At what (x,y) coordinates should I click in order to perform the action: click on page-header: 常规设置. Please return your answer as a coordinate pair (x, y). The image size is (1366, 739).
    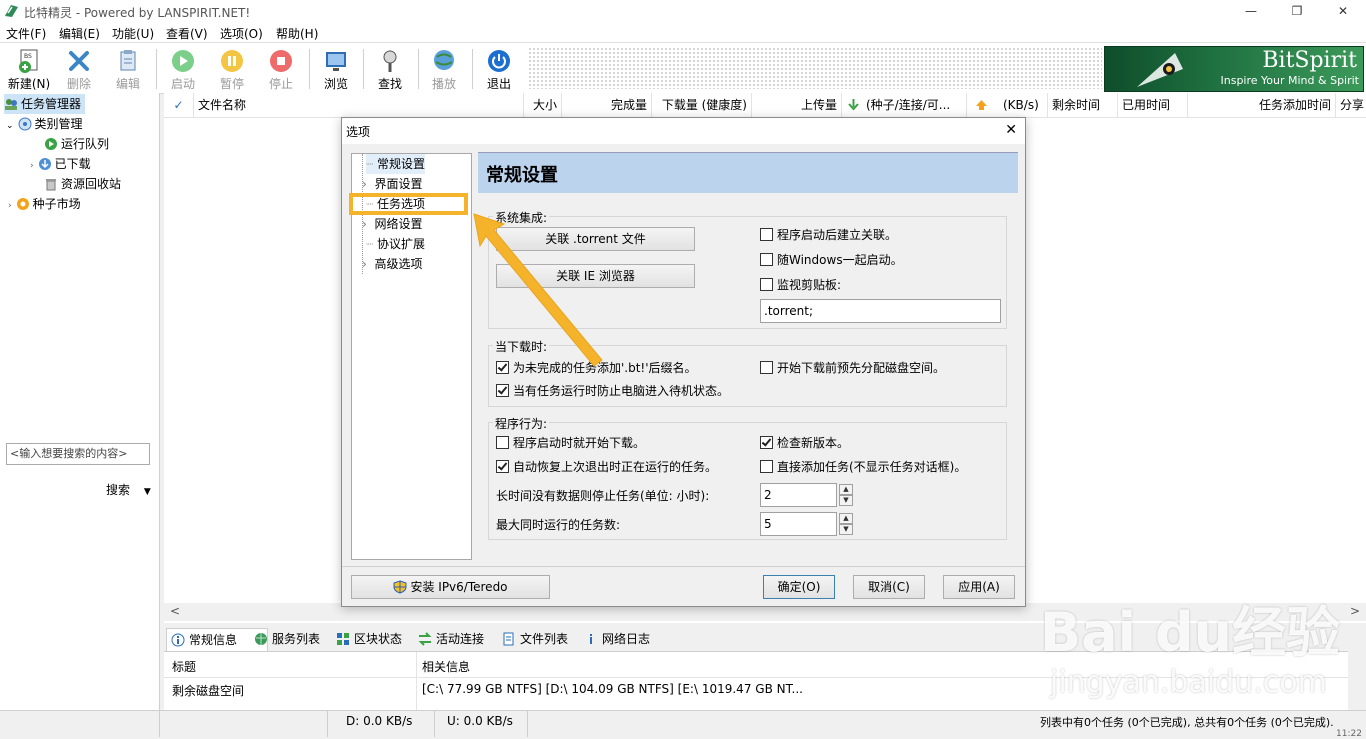
    Looking at the image, I should click on (748, 172).